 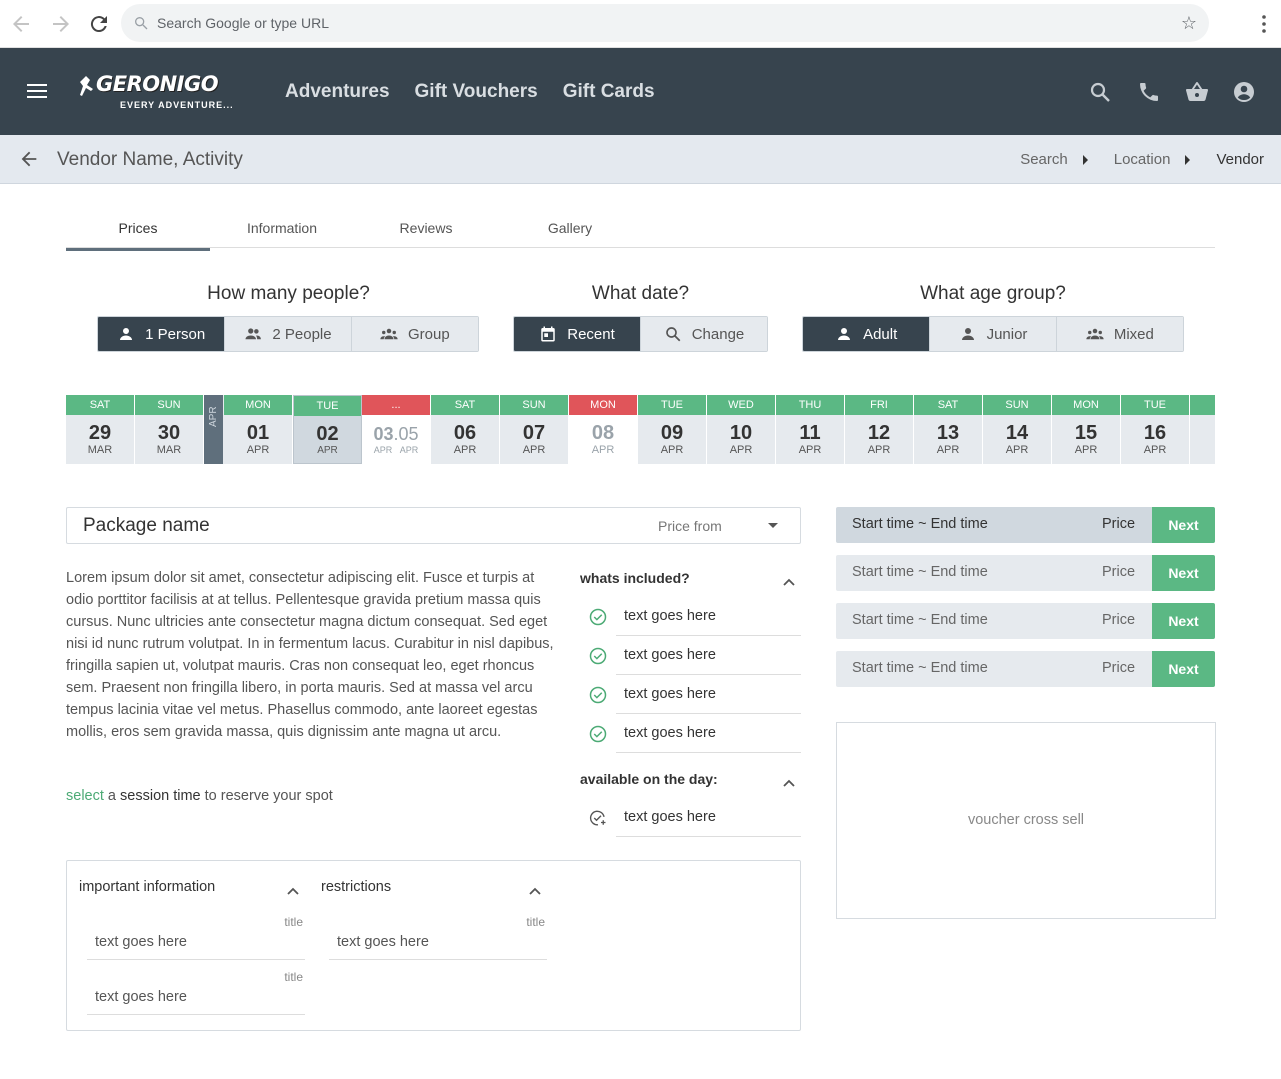 I want to click on breadcrumb-vendor: Vendor, so click(x=1240, y=159).